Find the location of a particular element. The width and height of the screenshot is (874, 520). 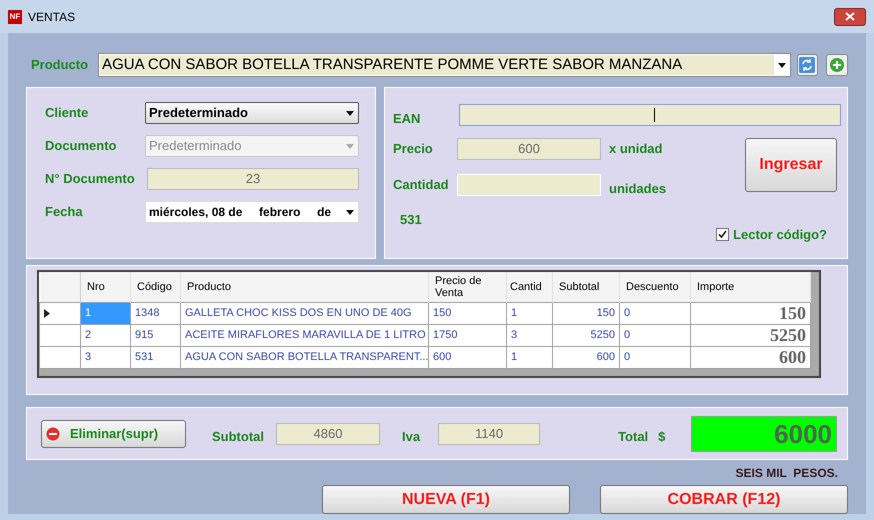

table-cell: 915 is located at coordinates (155, 335).